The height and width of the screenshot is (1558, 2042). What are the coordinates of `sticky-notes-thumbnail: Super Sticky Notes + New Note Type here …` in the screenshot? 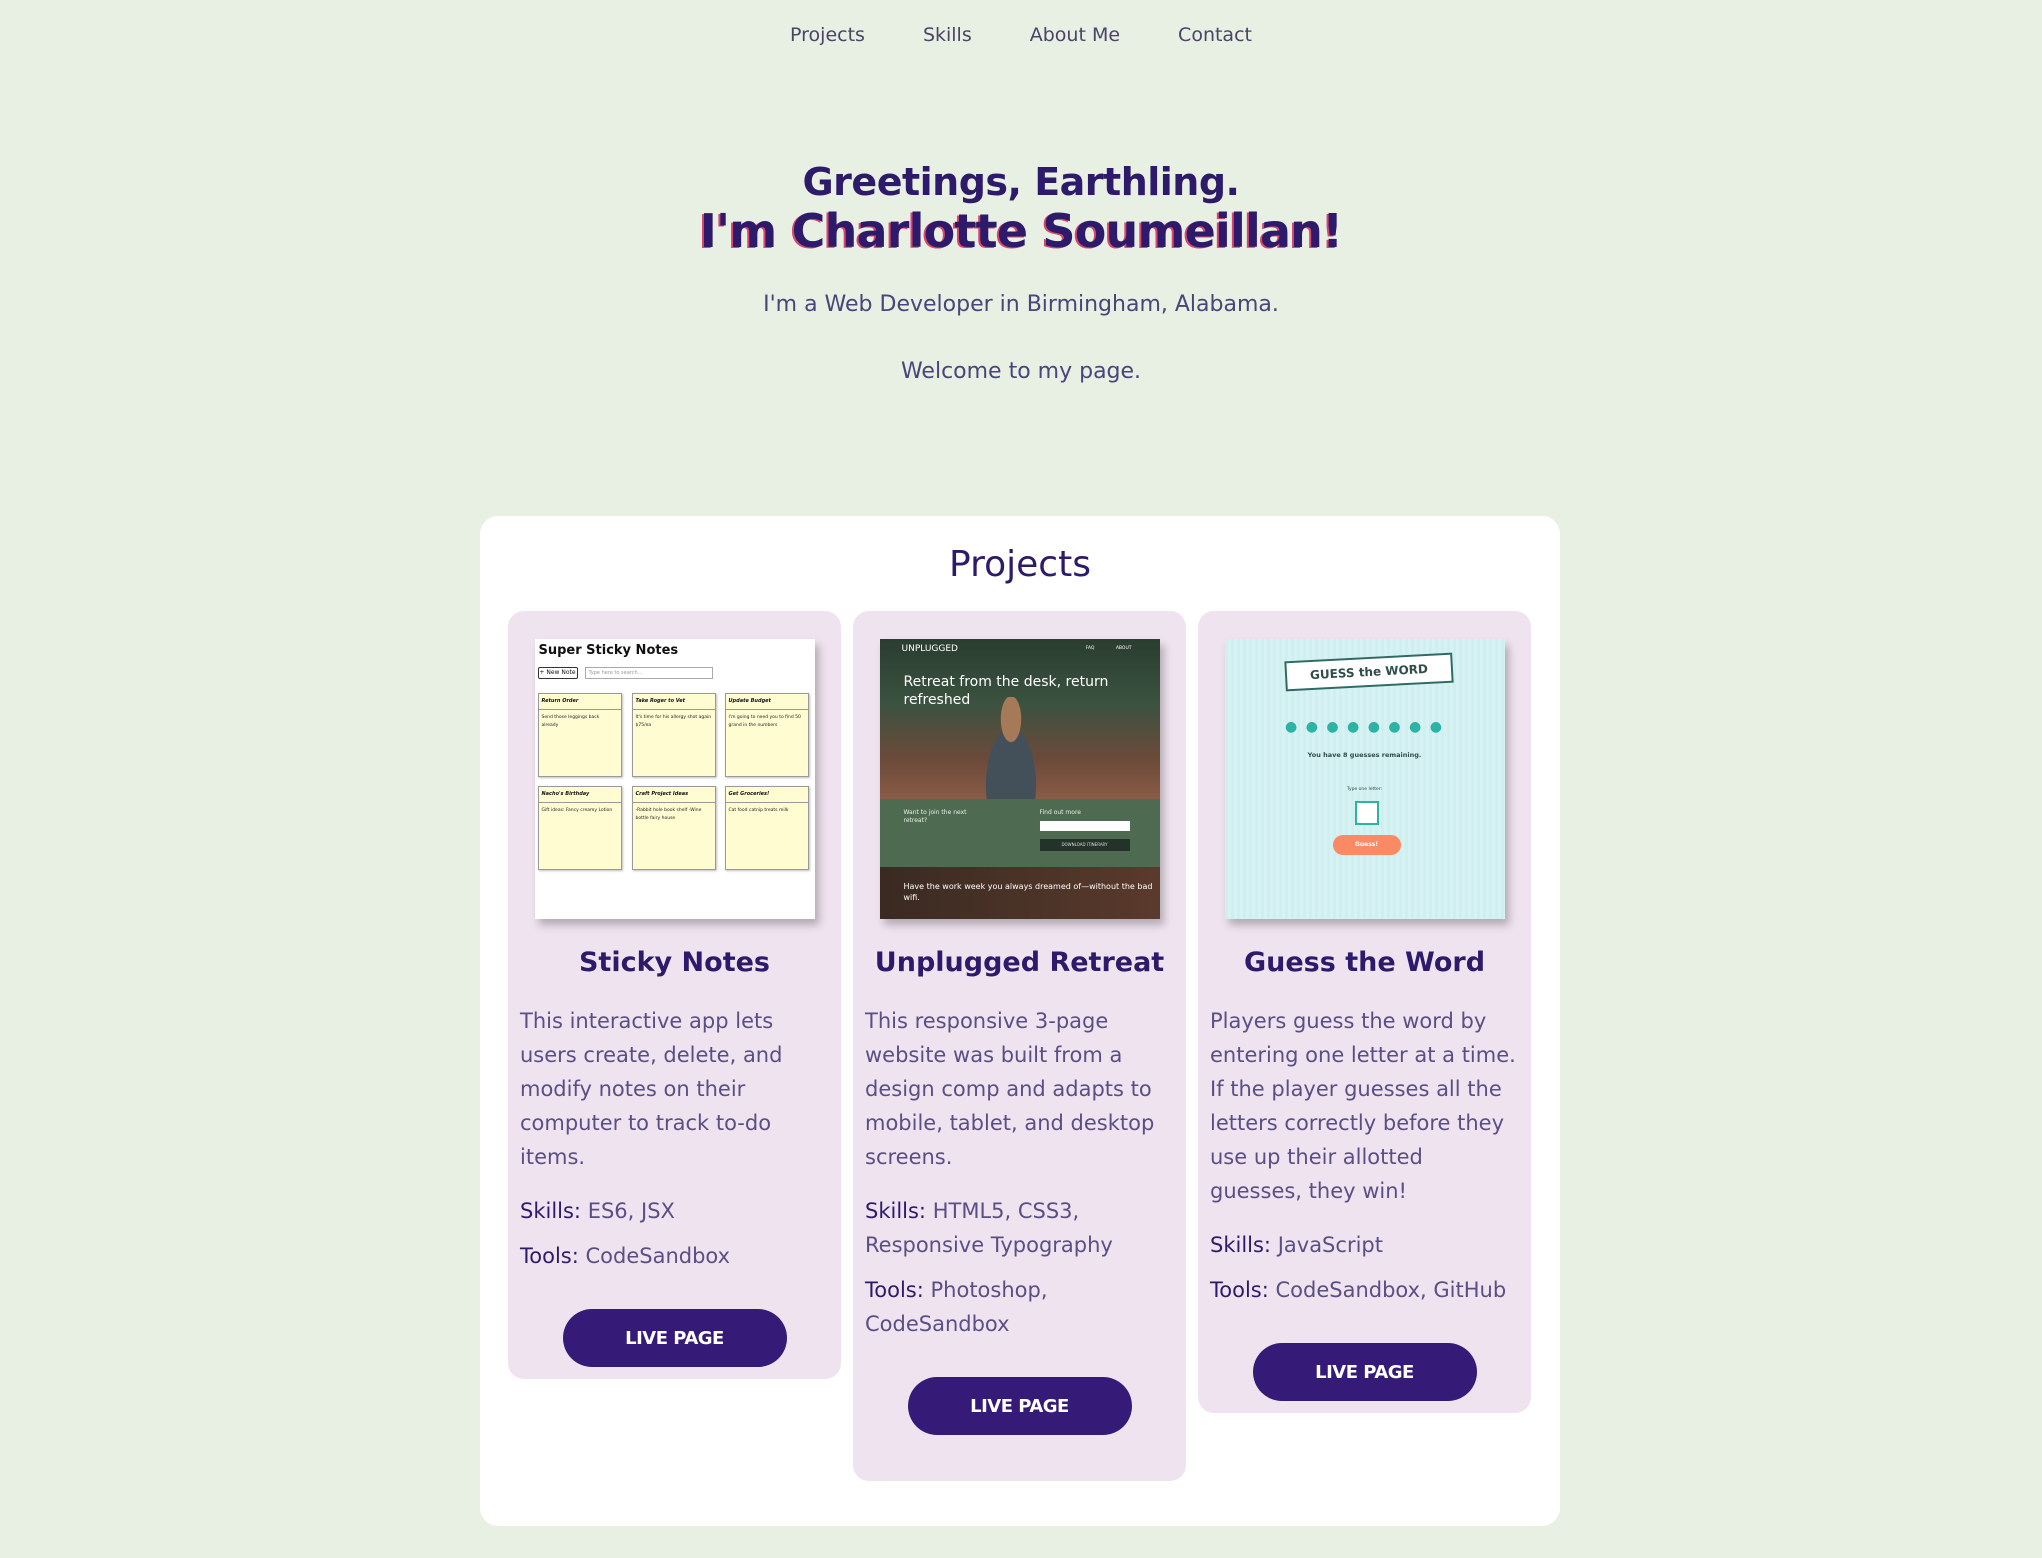 It's located at (674, 779).